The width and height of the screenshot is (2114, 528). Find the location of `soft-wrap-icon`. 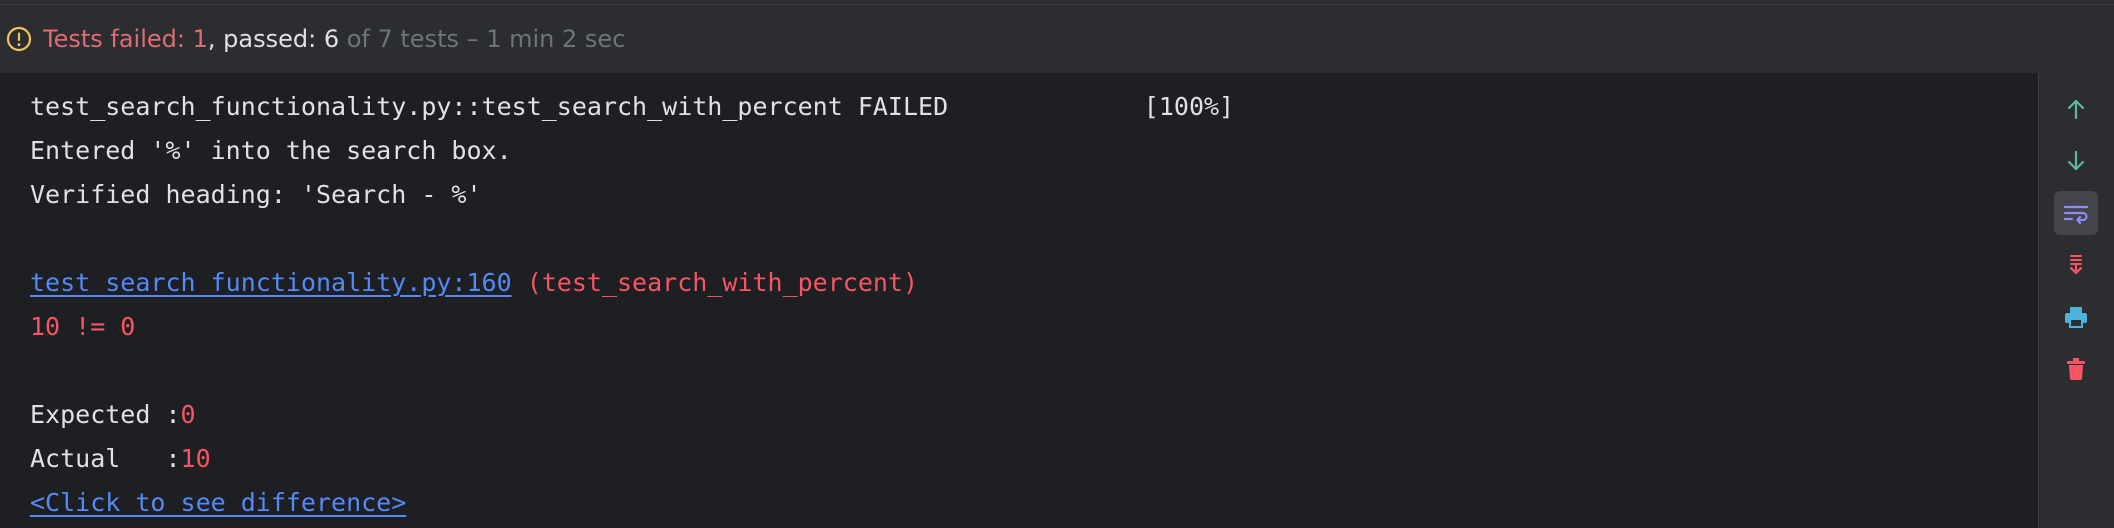

soft-wrap-icon is located at coordinates (2076, 213).